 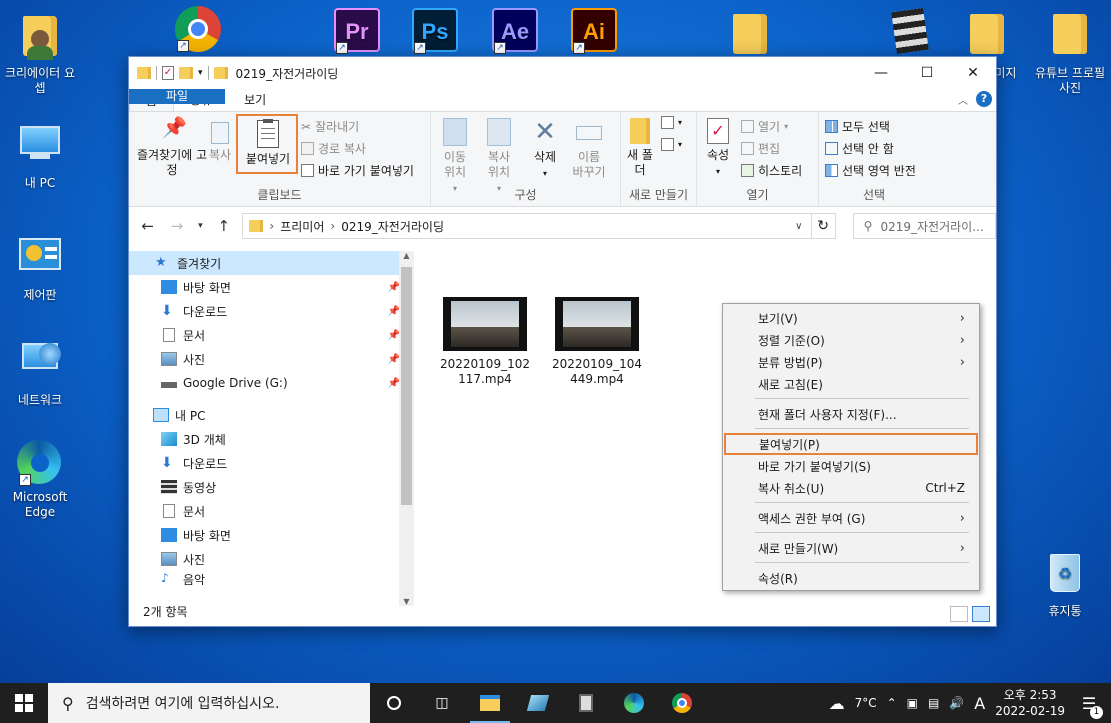 I want to click on edit-button: 편집, so click(x=760, y=148).